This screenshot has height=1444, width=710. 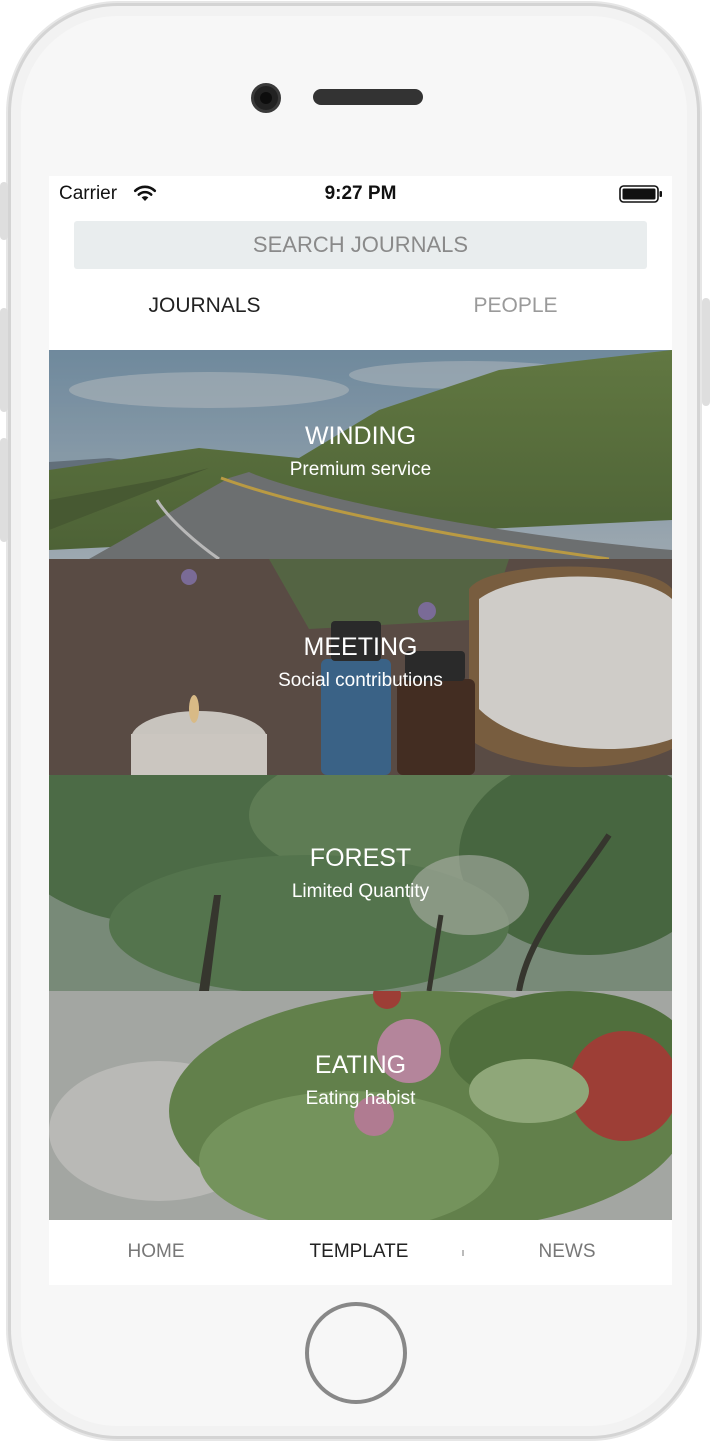 What do you see at coordinates (4, 211) in the screenshot?
I see `mute-switch` at bounding box center [4, 211].